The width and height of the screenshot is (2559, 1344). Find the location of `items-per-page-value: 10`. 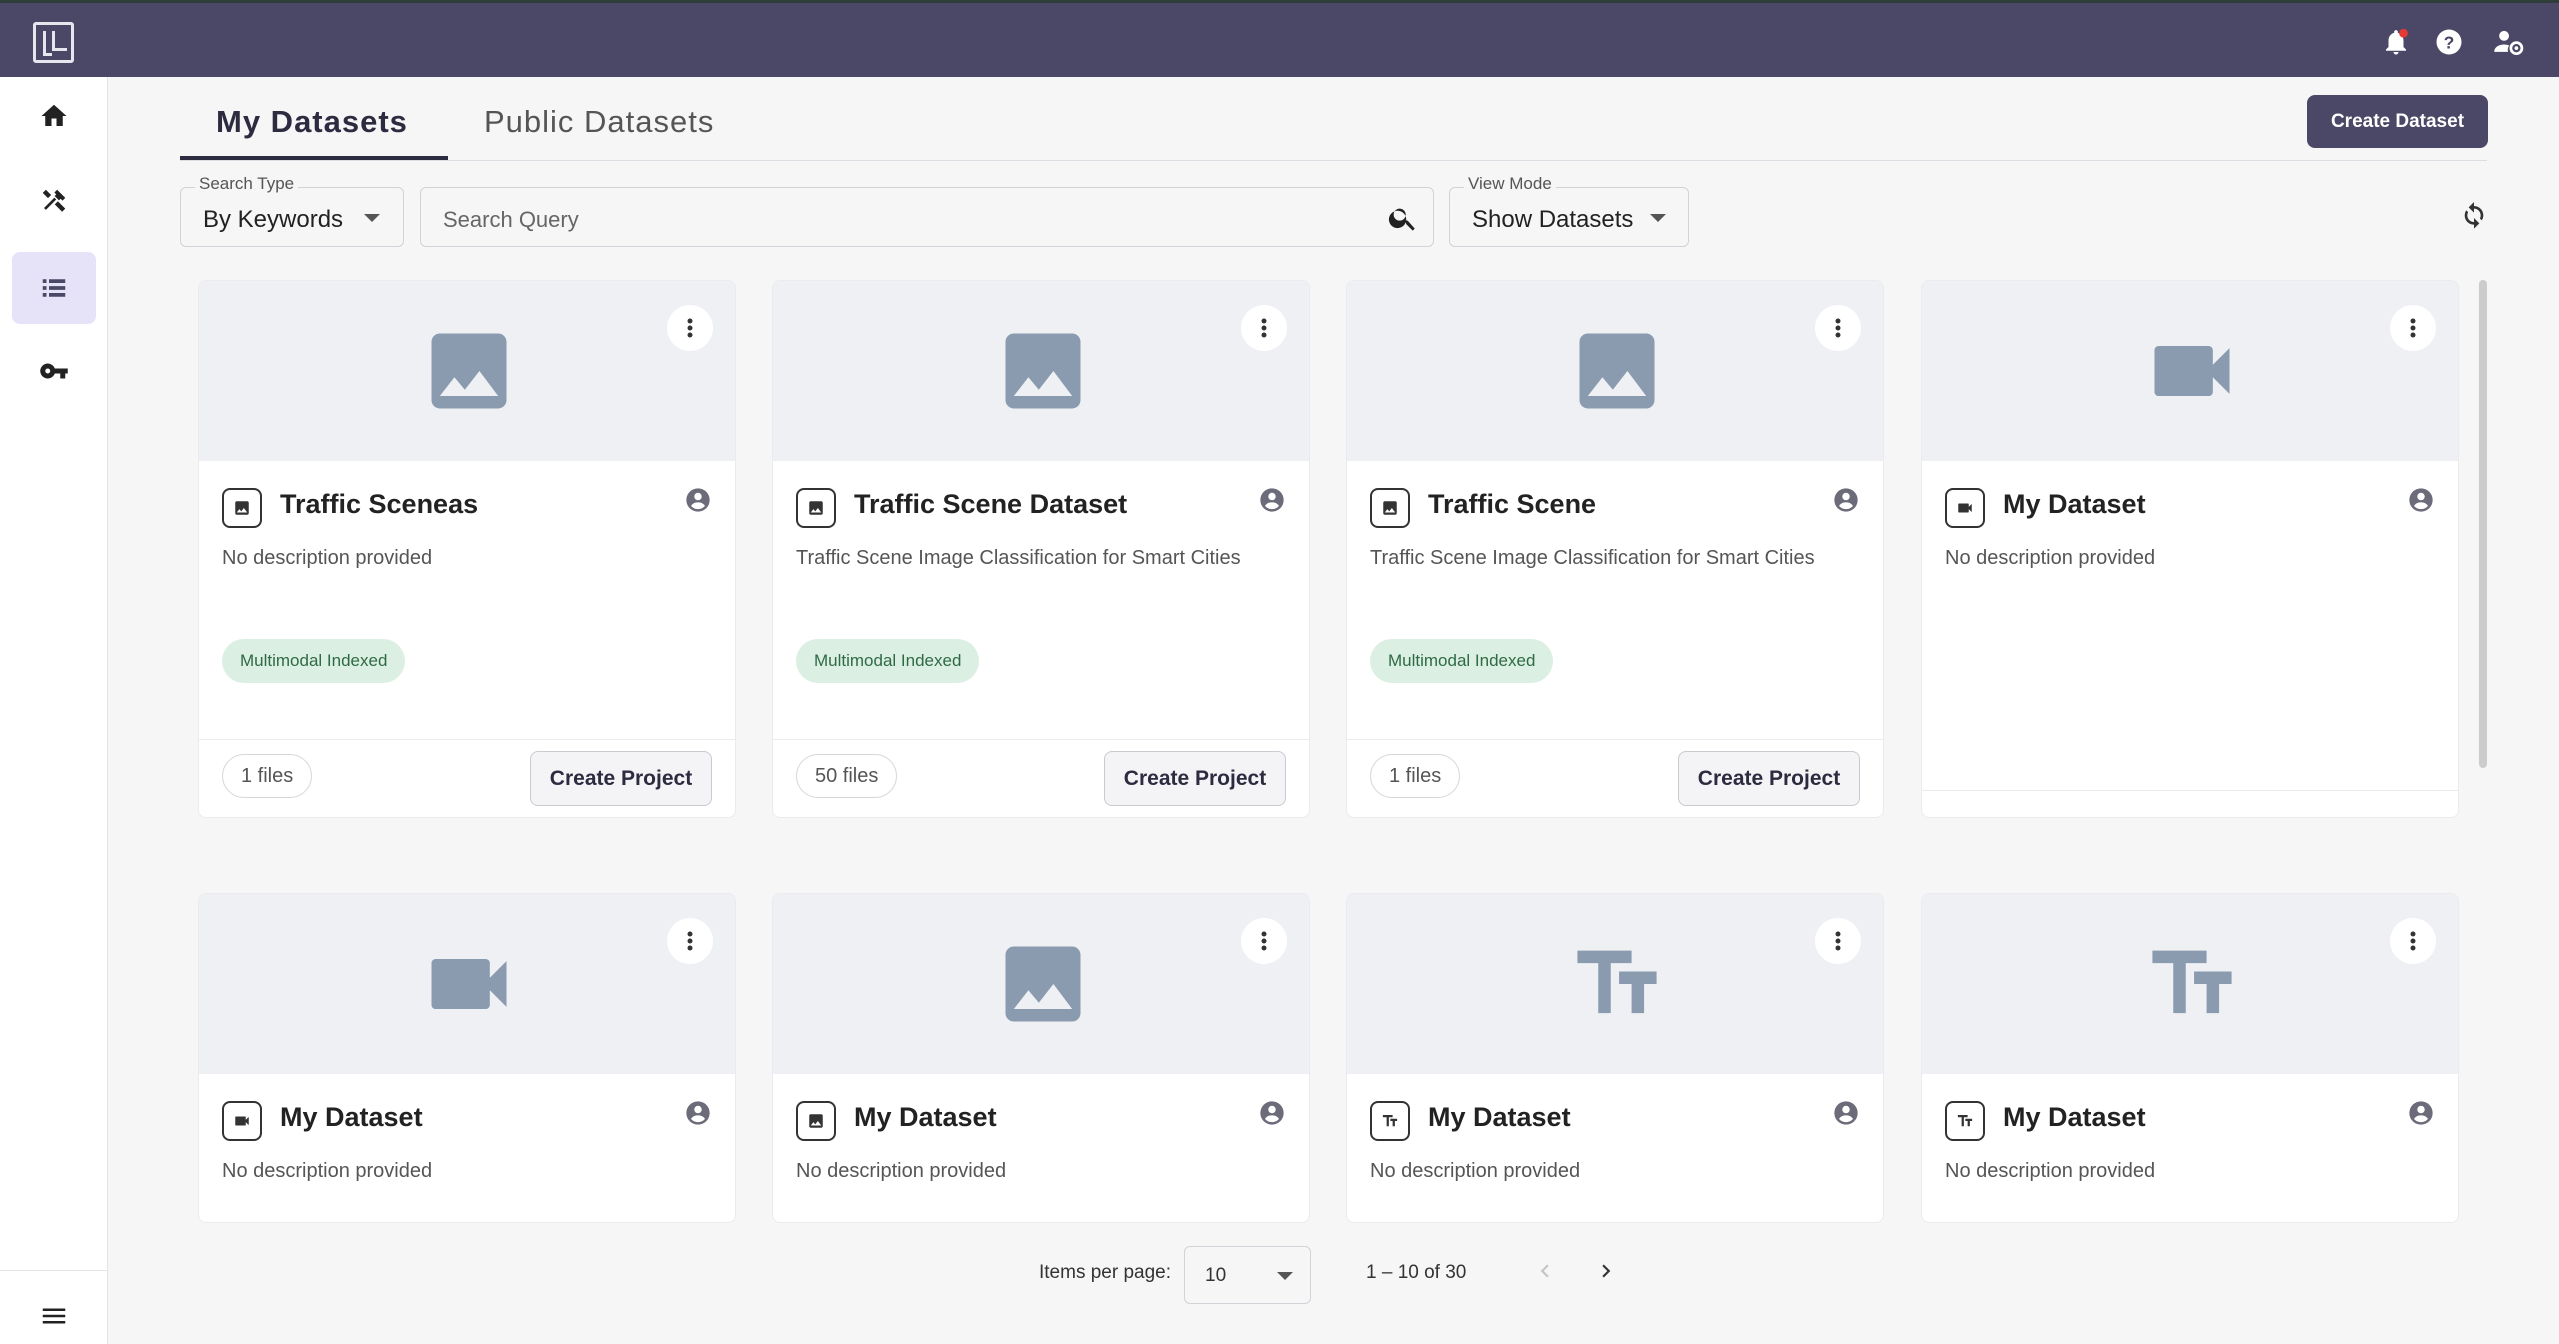

items-per-page-value: 10 is located at coordinates (1216, 1275).